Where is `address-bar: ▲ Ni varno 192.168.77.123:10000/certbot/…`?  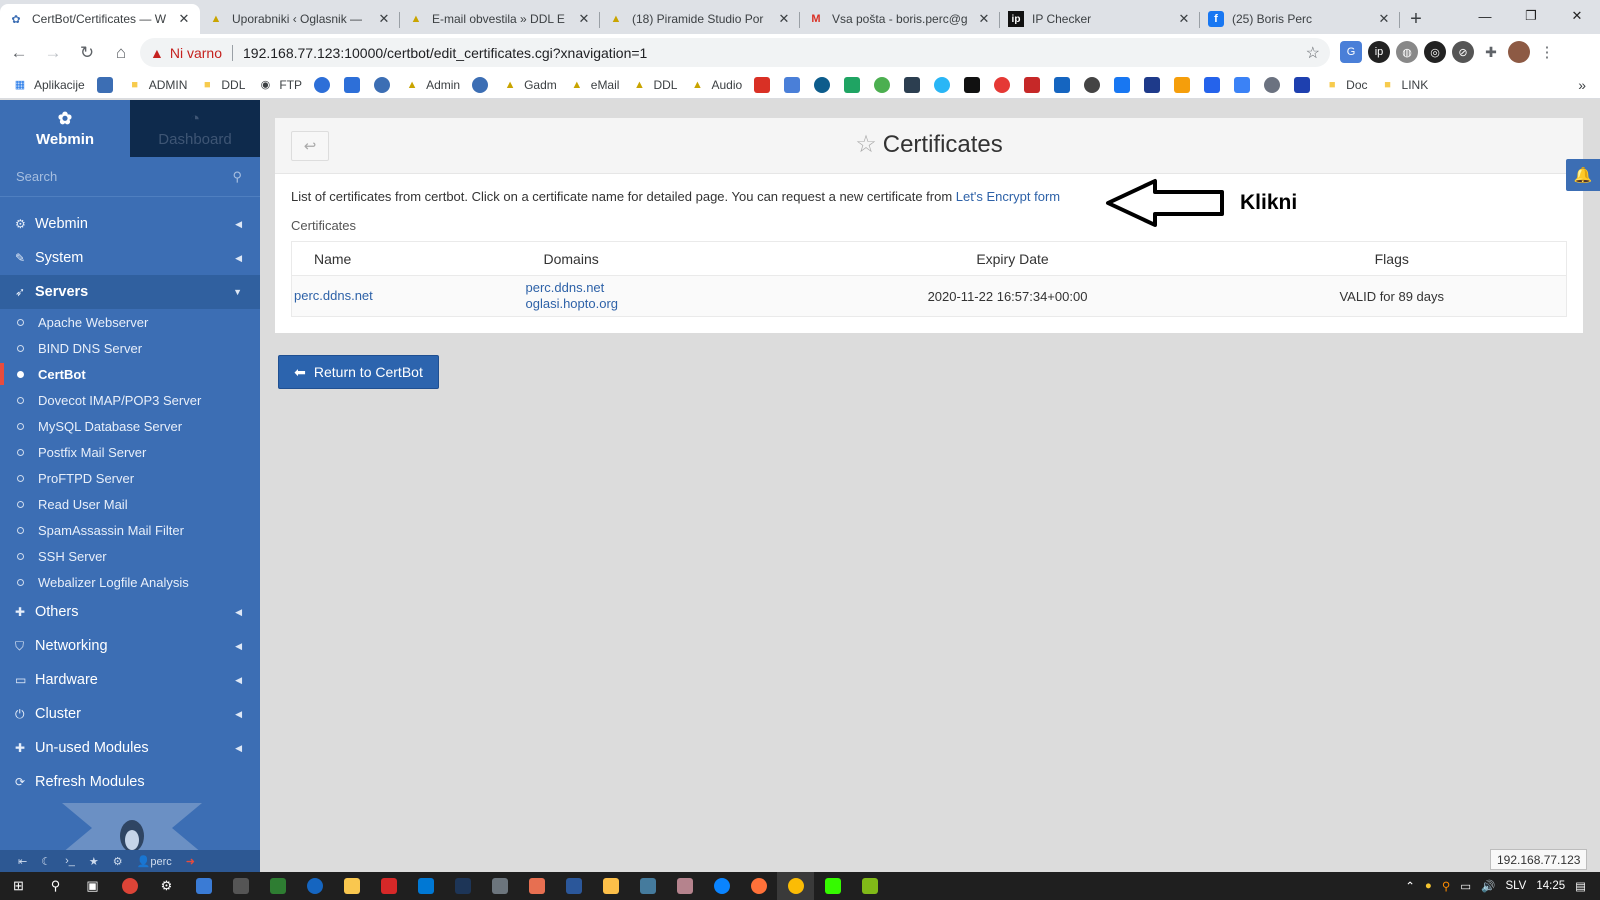 address-bar: ▲ Ni varno 192.168.77.123:10000/certbot/… is located at coordinates (735, 52).